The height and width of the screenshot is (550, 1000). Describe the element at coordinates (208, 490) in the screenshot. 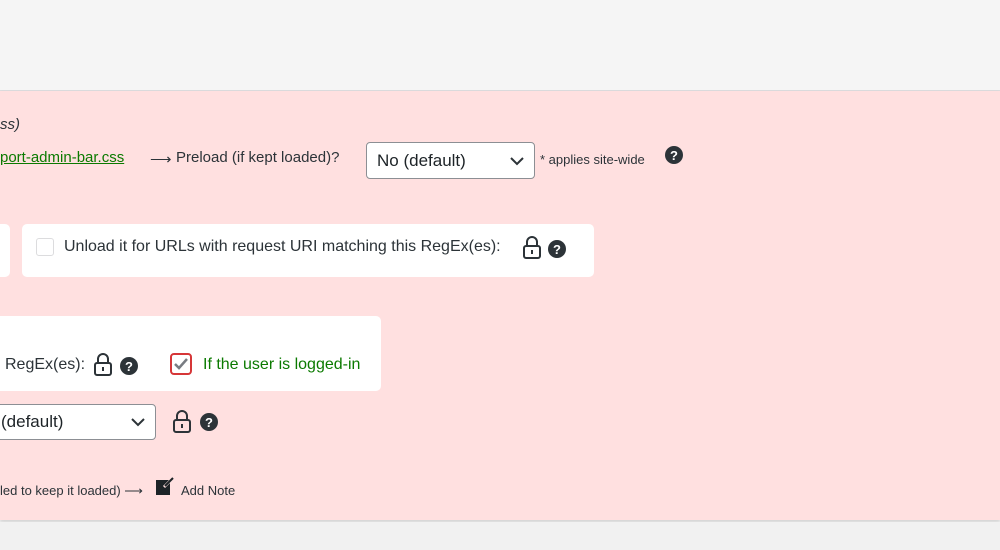

I see `add-note-link: Add Note` at that location.